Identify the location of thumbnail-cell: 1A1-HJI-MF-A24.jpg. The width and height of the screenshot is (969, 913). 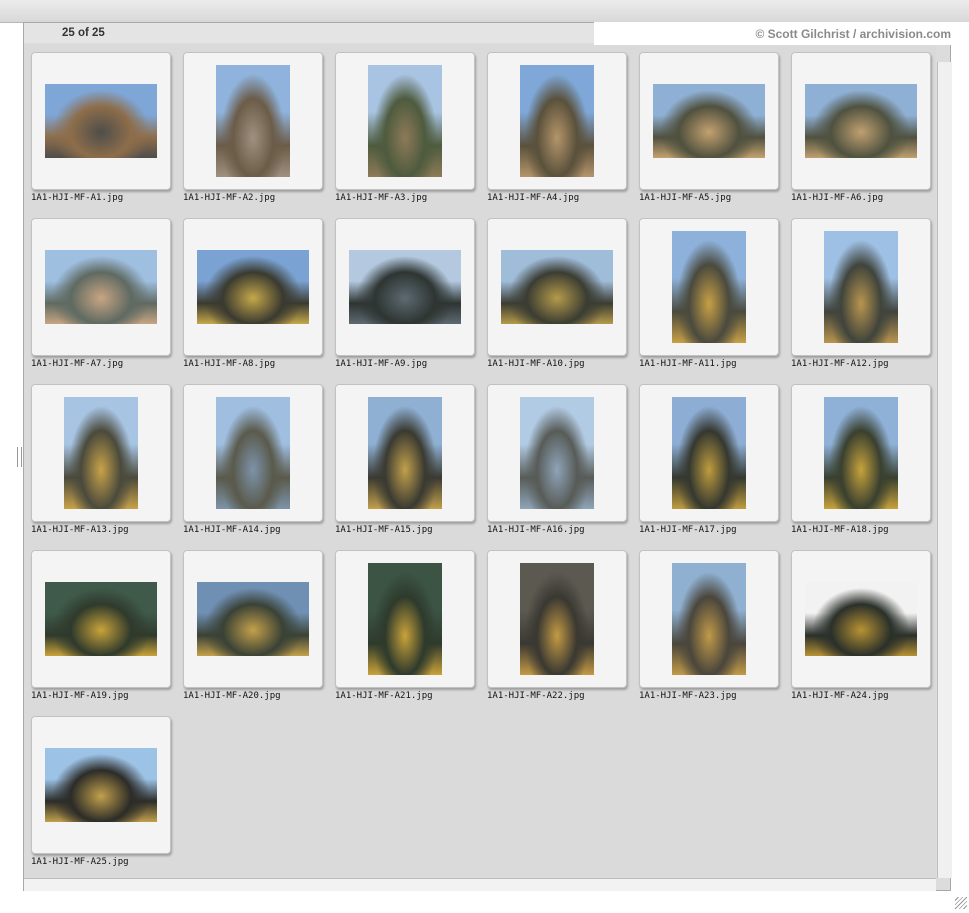
(867, 633).